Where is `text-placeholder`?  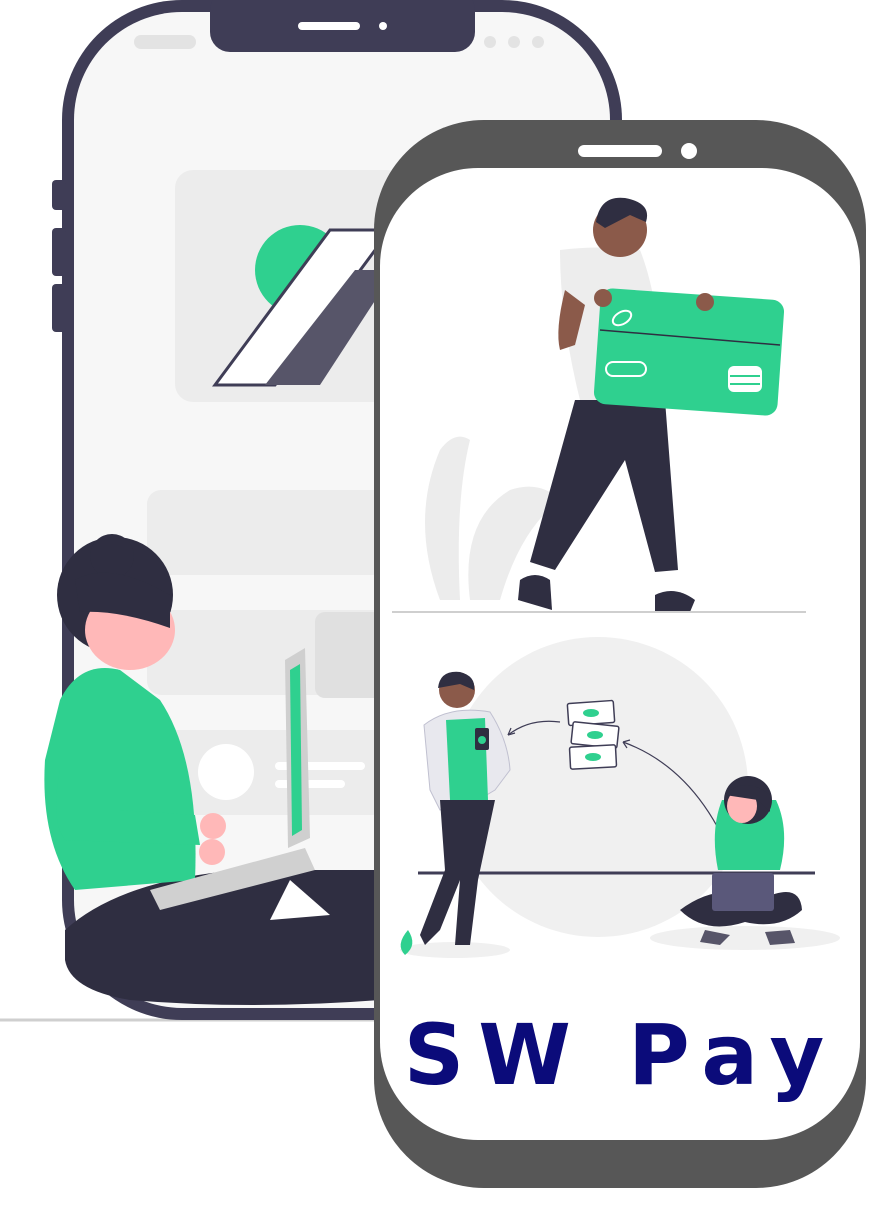 text-placeholder is located at coordinates (310, 784).